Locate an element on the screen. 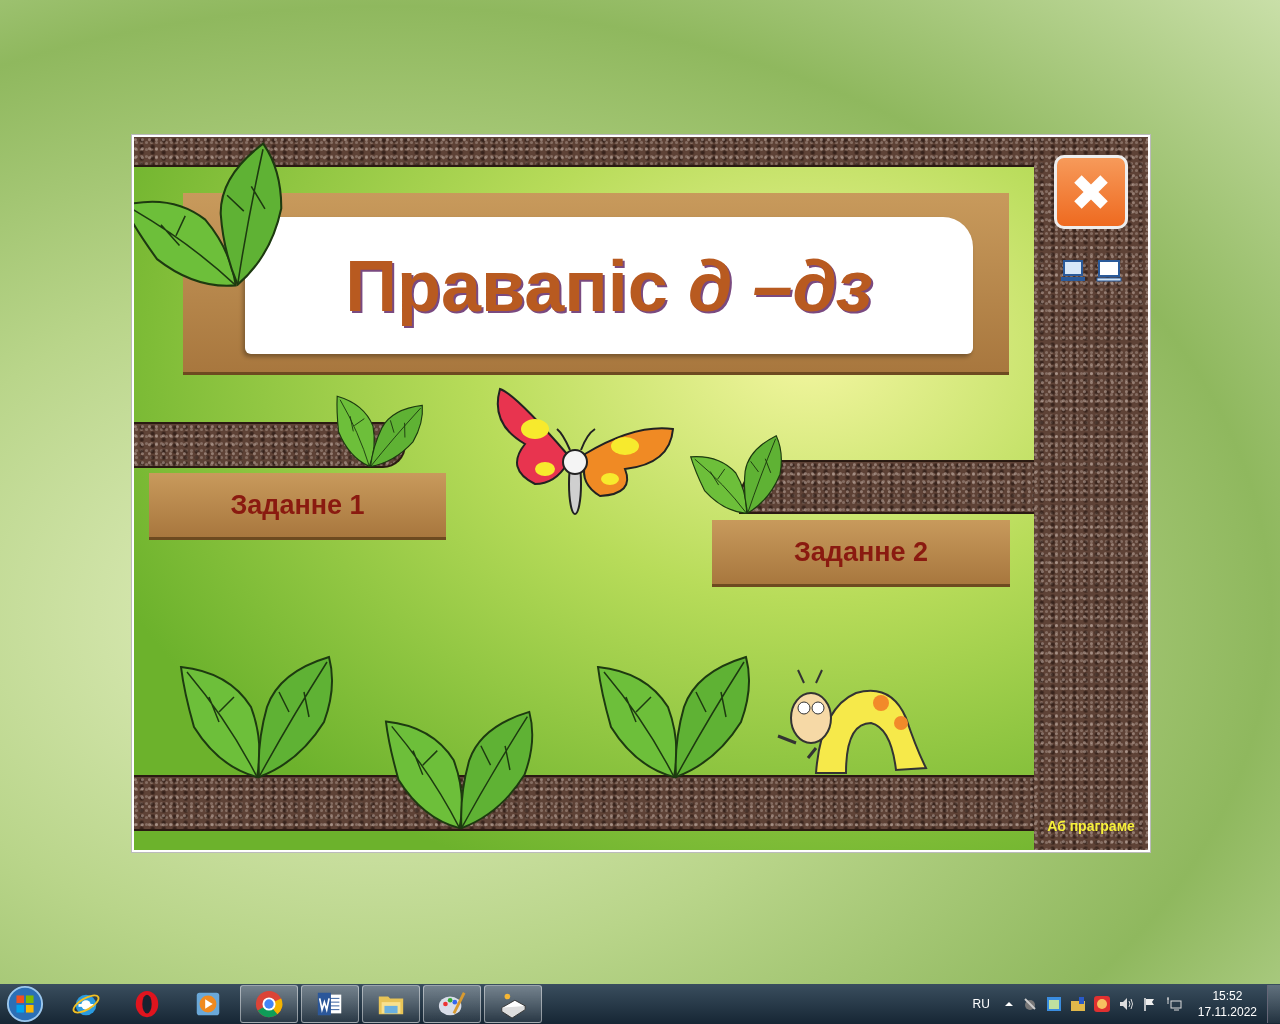 The image size is (1280, 1024). clock: 15:52 17.11.2022 is located at coordinates (1227, 1004).